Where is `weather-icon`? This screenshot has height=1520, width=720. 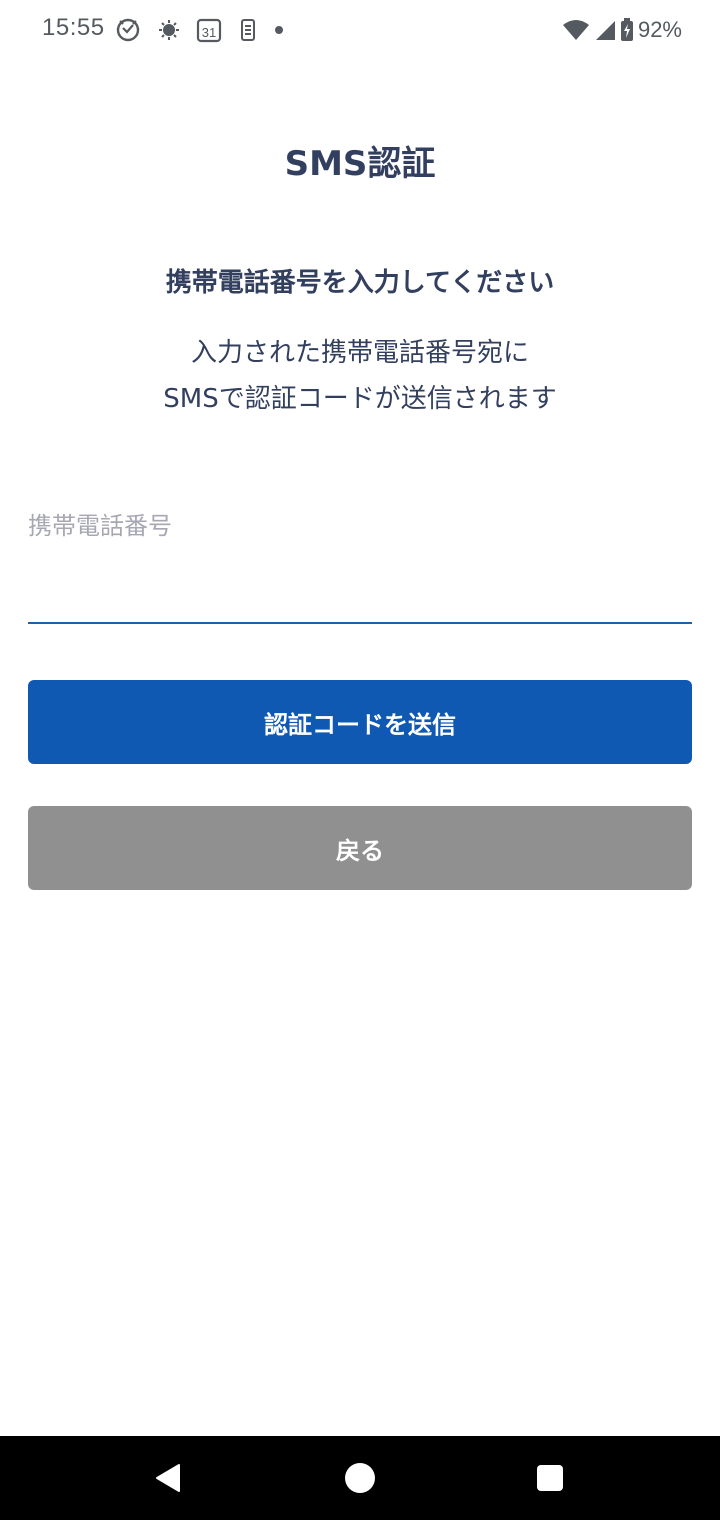
weather-icon is located at coordinates (169, 30).